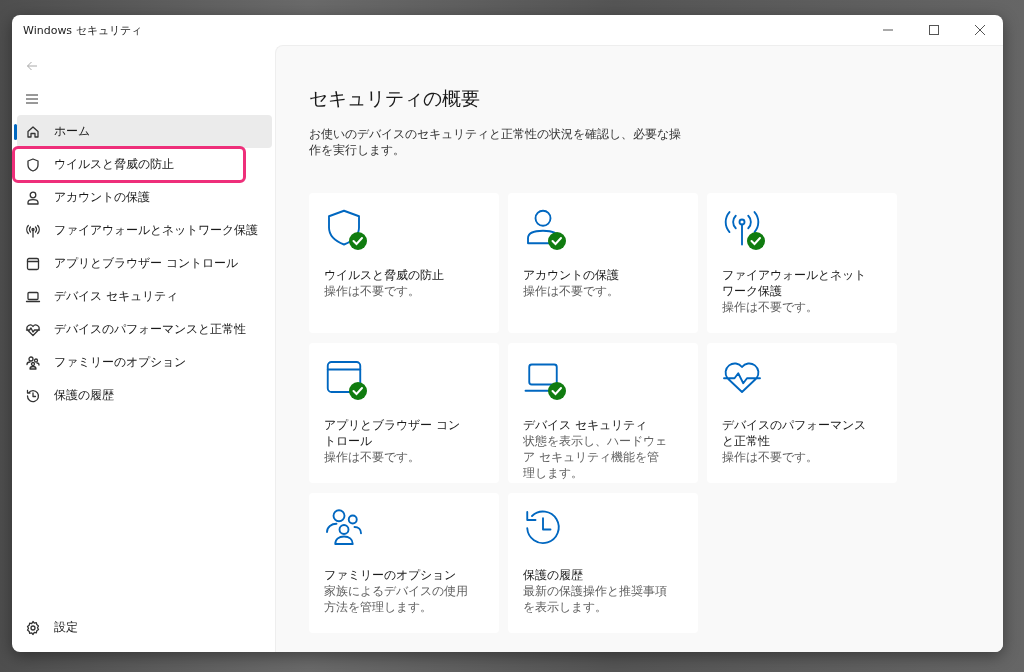  I want to click on nav-item: ホーム, so click(144, 131).